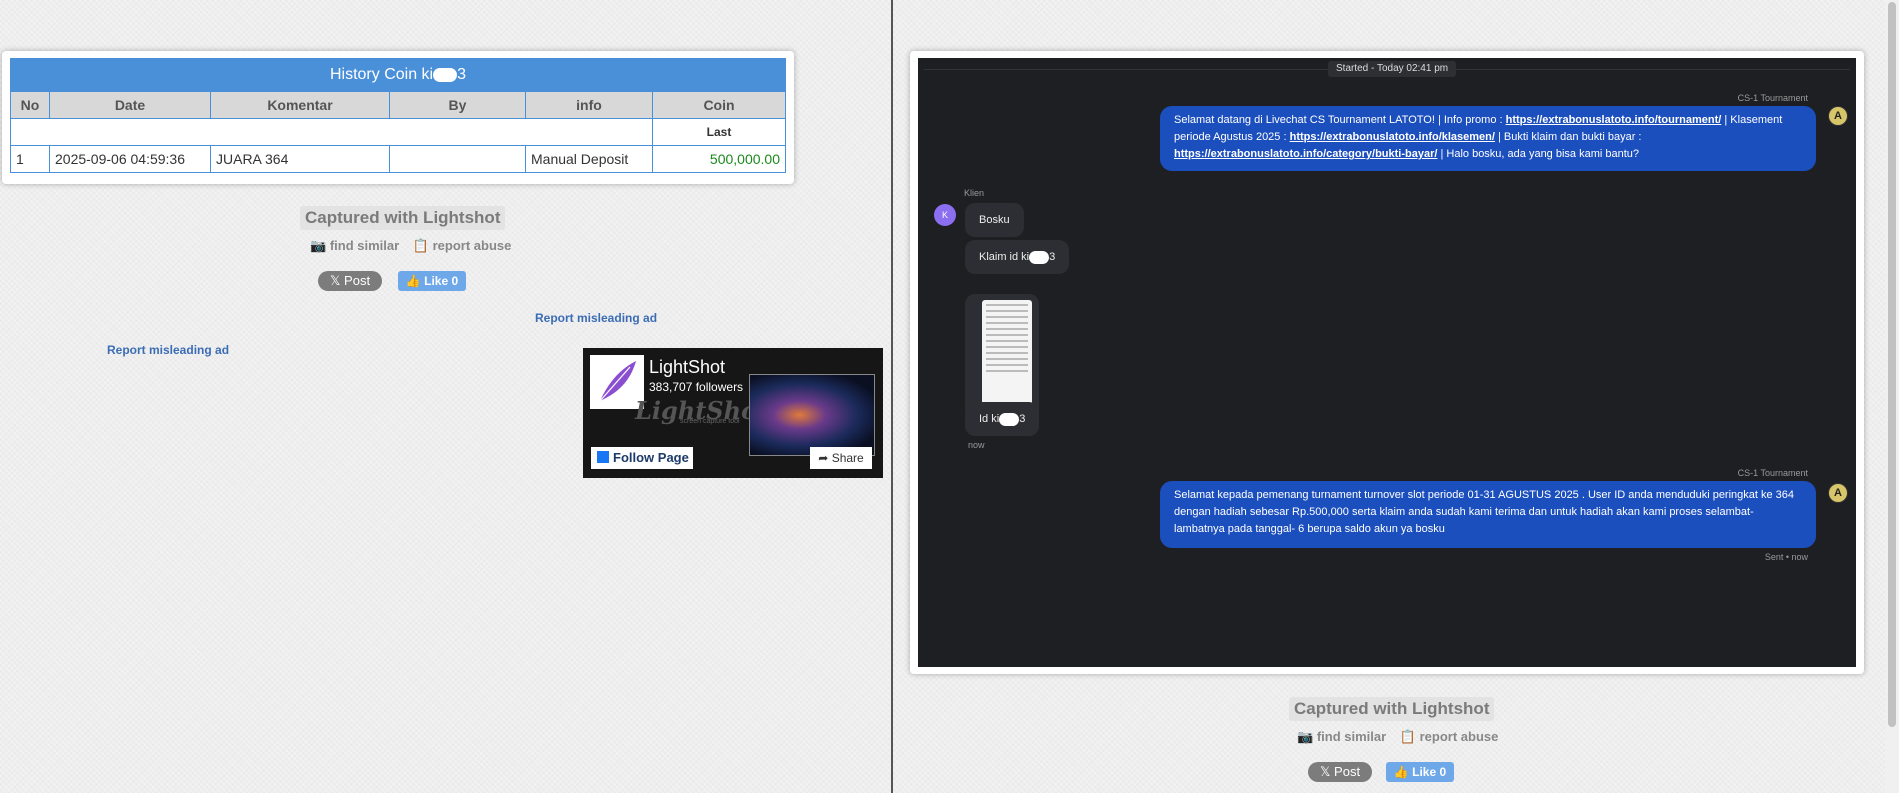 This screenshot has width=1899, height=793. I want to click on left-action-links: 📷 find similar 📋 report abuse, so click(415, 246).